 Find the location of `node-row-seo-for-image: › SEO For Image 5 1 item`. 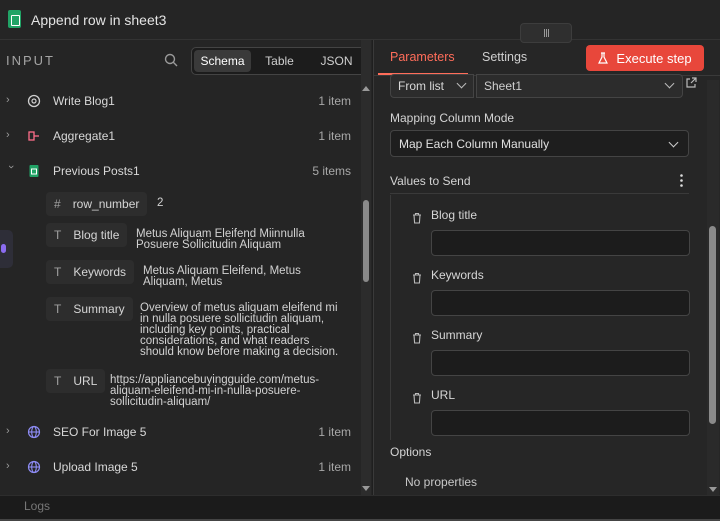

node-row-seo-for-image: › SEO For Image 5 1 item is located at coordinates (180, 432).